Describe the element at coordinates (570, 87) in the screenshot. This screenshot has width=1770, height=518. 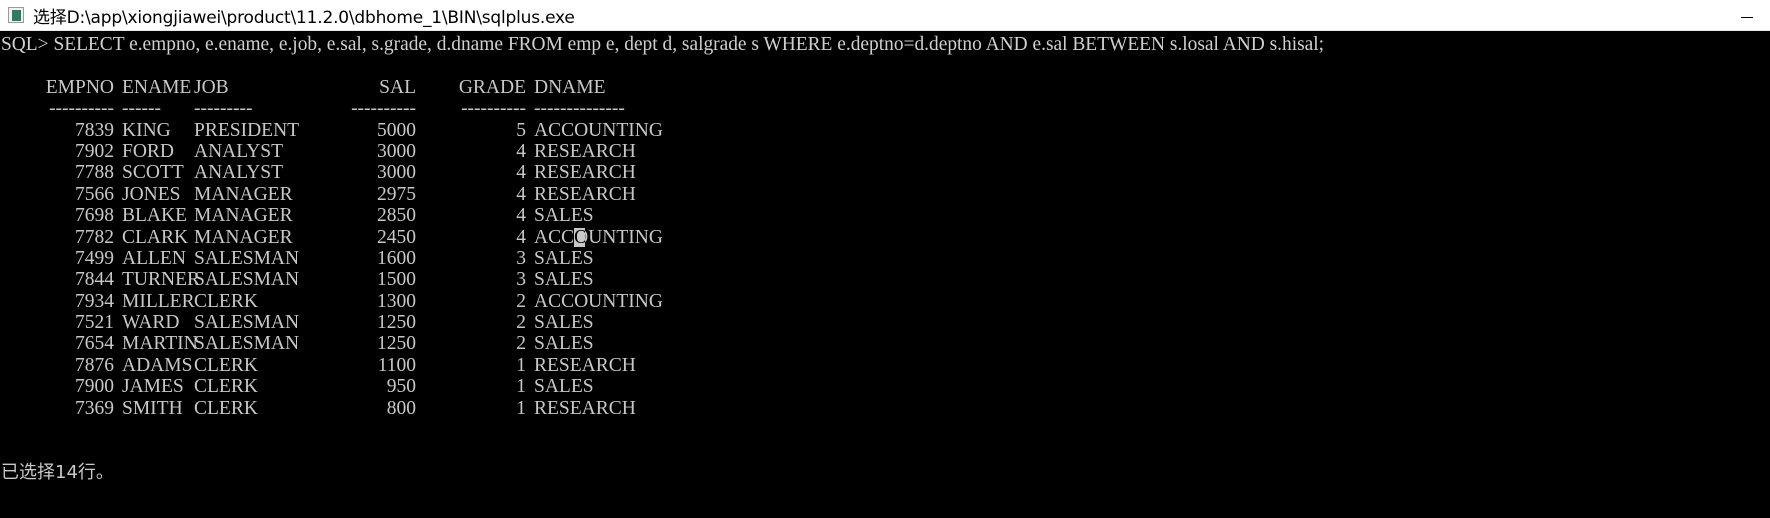
I see `column-header-dname: DNAME` at that location.